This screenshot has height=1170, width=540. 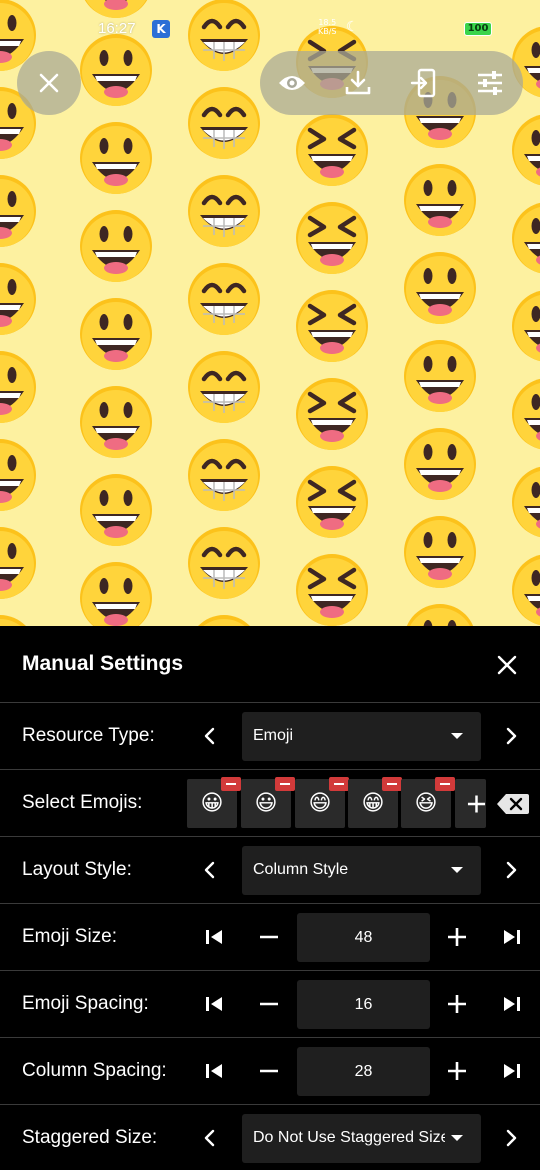 I want to click on emoji-chip: 😄, so click(x=322, y=802).